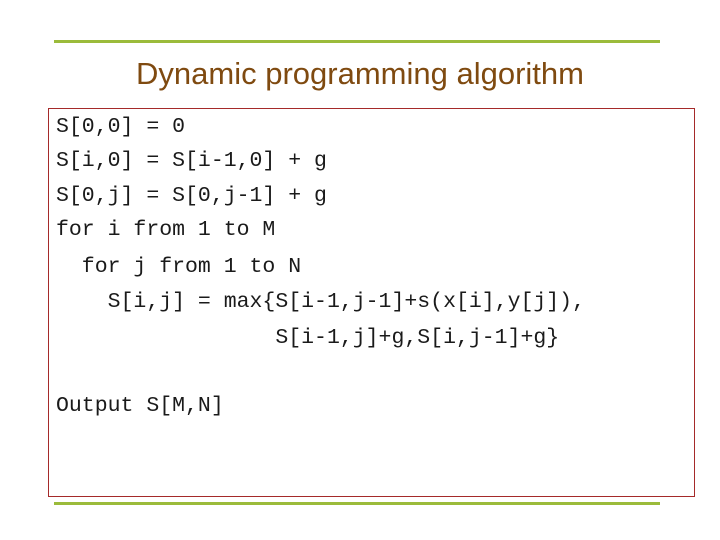 The image size is (720, 540). Describe the element at coordinates (191, 196) in the screenshot. I see `code-line: S[0,j] = S[0,j-1] + g` at that location.